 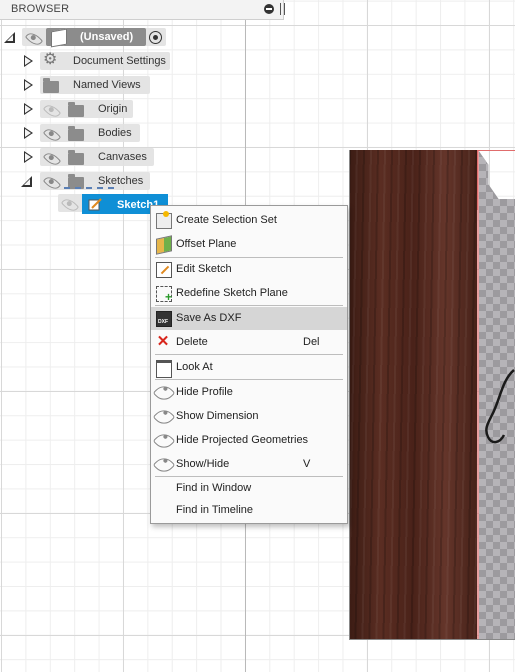 What do you see at coordinates (500, 406) in the screenshot?
I see `sketch-curve` at bounding box center [500, 406].